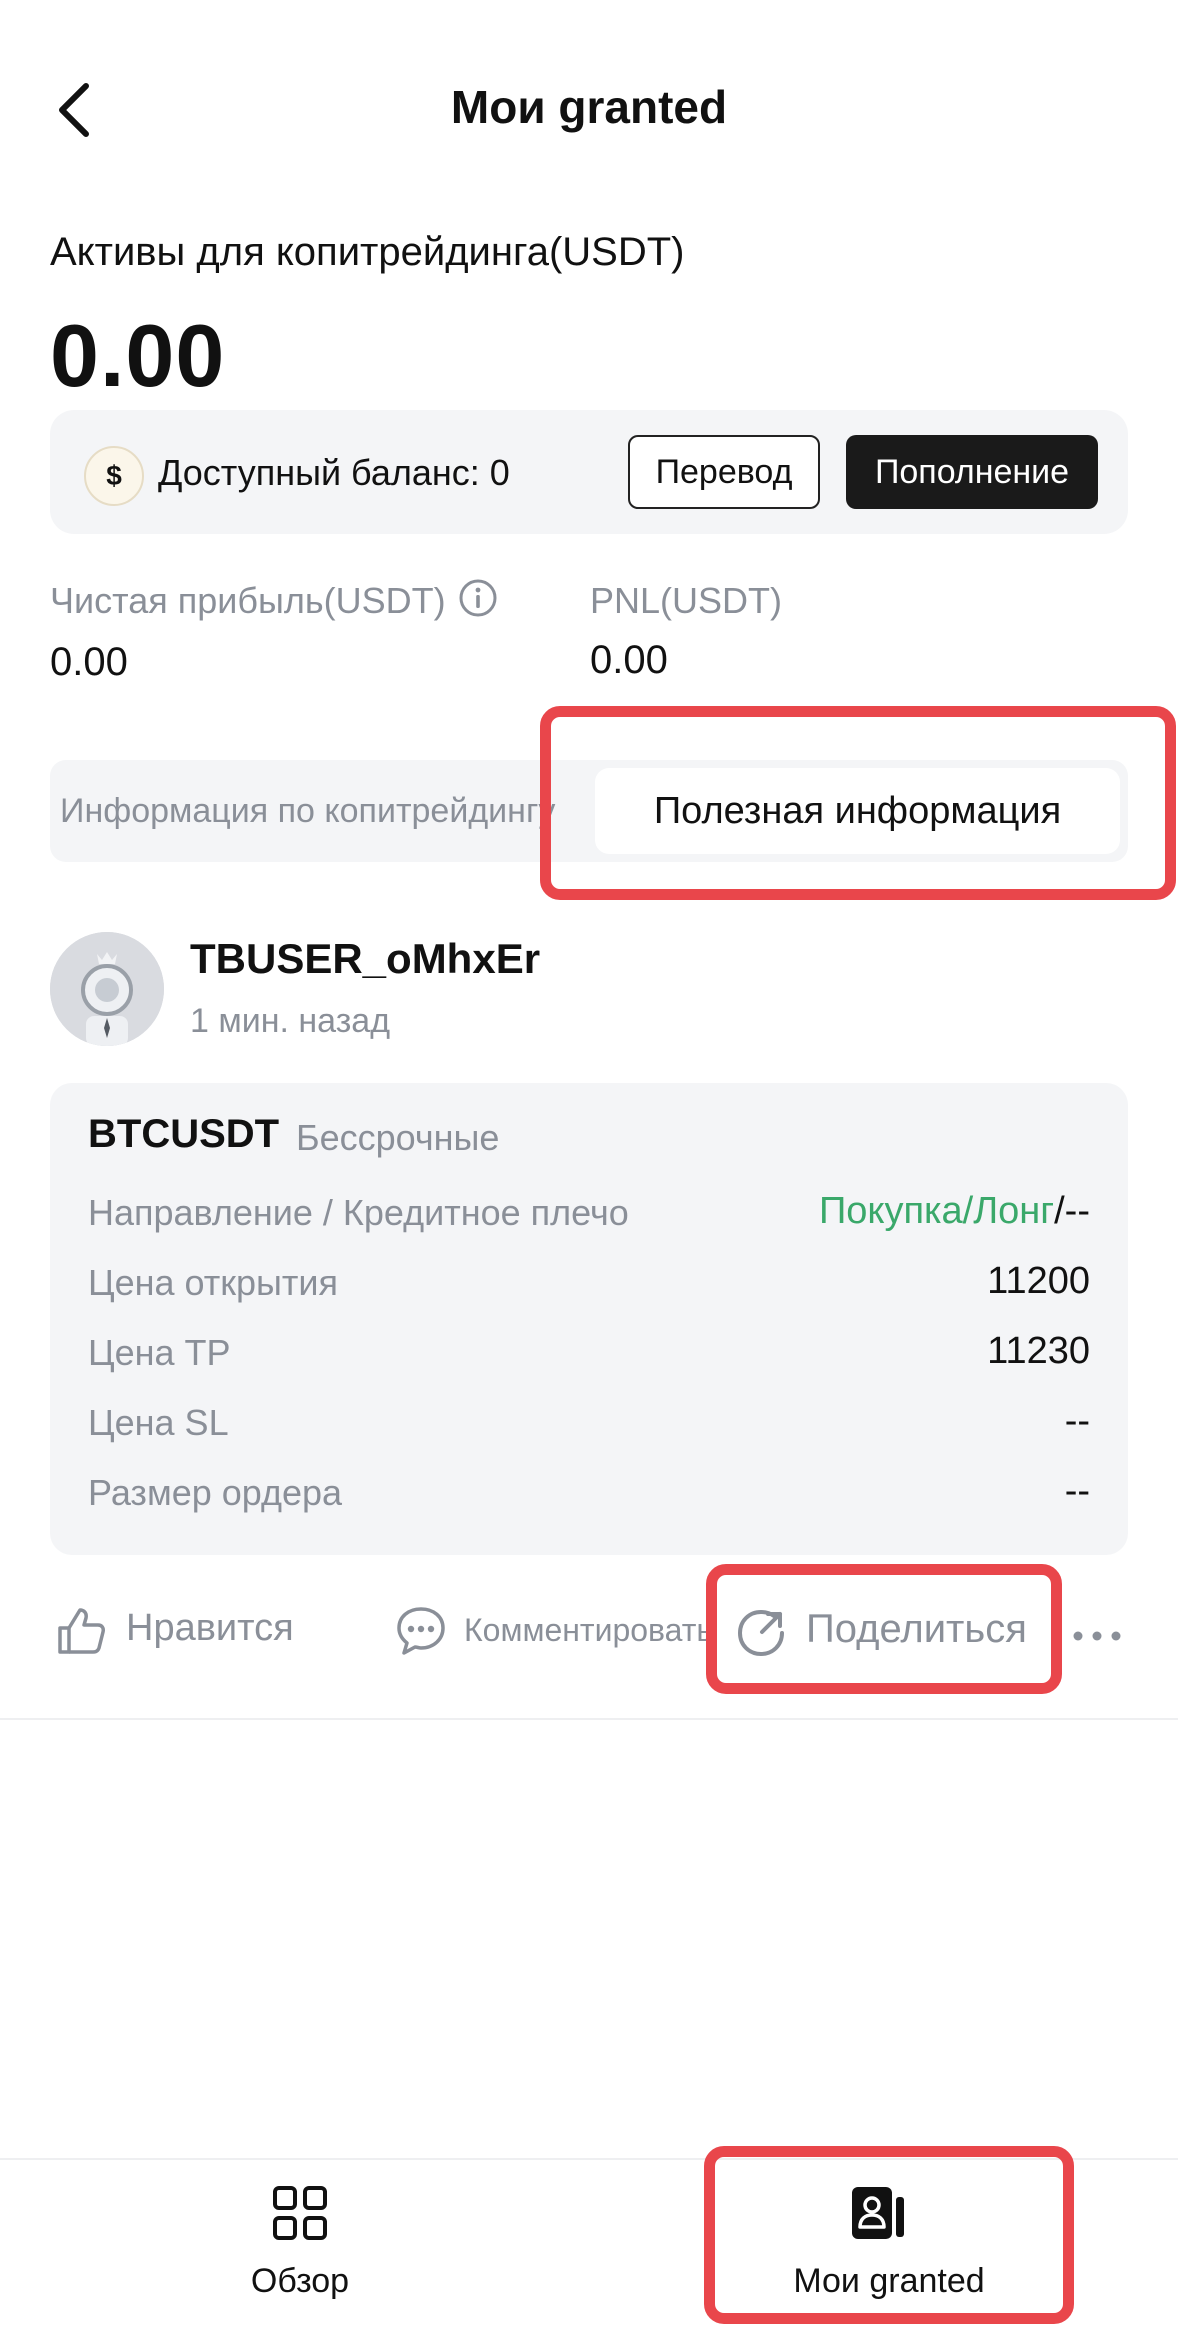  Describe the element at coordinates (884, 1629) in the screenshot. I see `highlight-box-share` at that location.